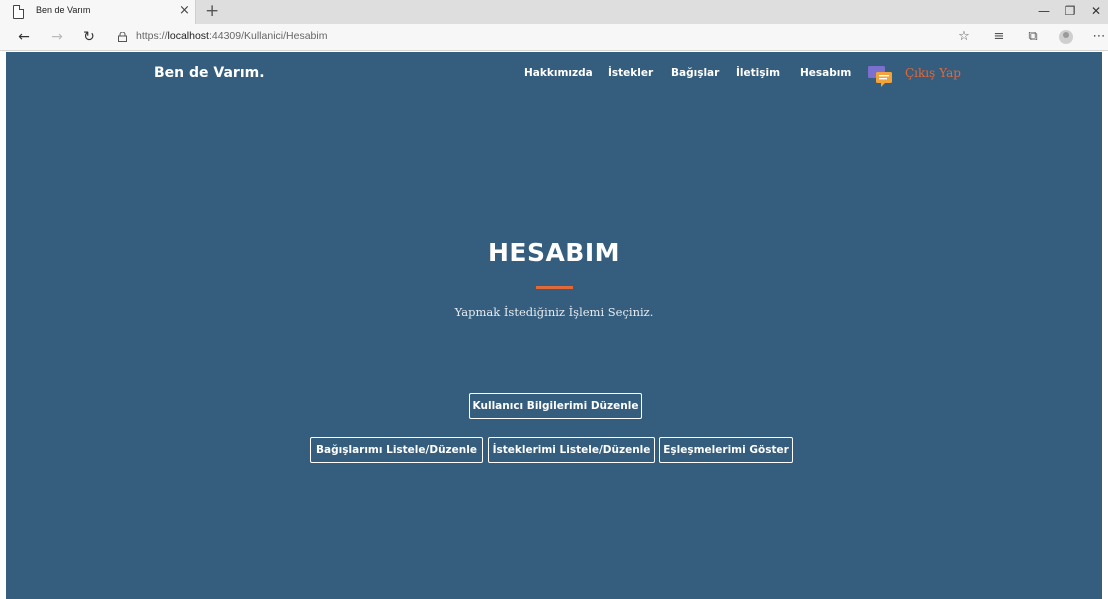  I want to click on tab-close-icon: ×, so click(184, 11).